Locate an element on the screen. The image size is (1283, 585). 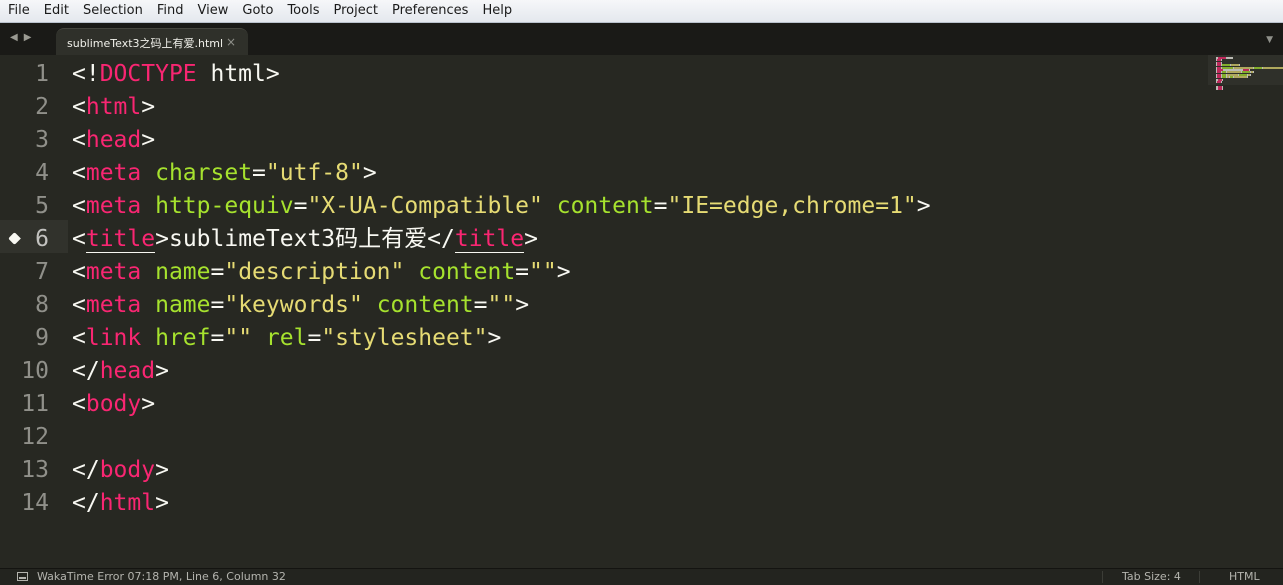
code-line: 9 <link href="" rel="stylesheet"> is located at coordinates (600, 338).